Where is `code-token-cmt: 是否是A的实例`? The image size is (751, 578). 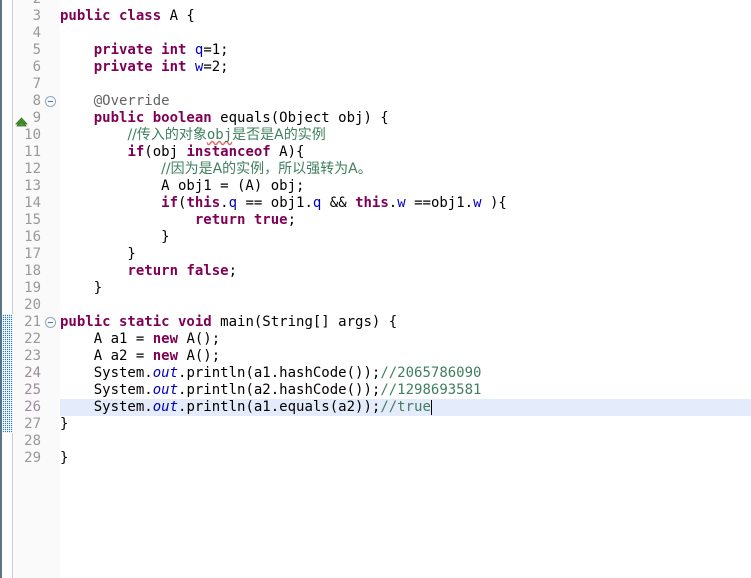
code-token-cmt: 是否是A的实例 is located at coordinates (279, 135).